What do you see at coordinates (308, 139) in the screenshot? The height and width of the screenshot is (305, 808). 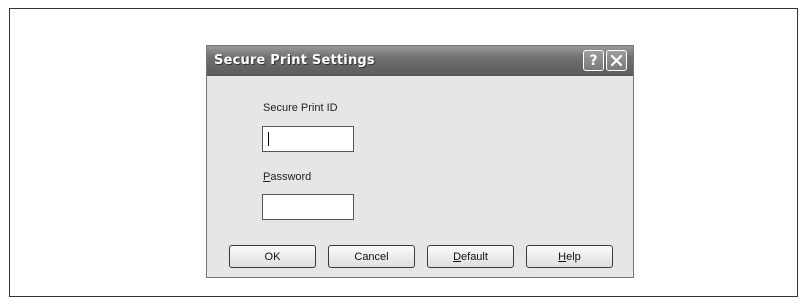 I see `secure-print-id-input` at bounding box center [308, 139].